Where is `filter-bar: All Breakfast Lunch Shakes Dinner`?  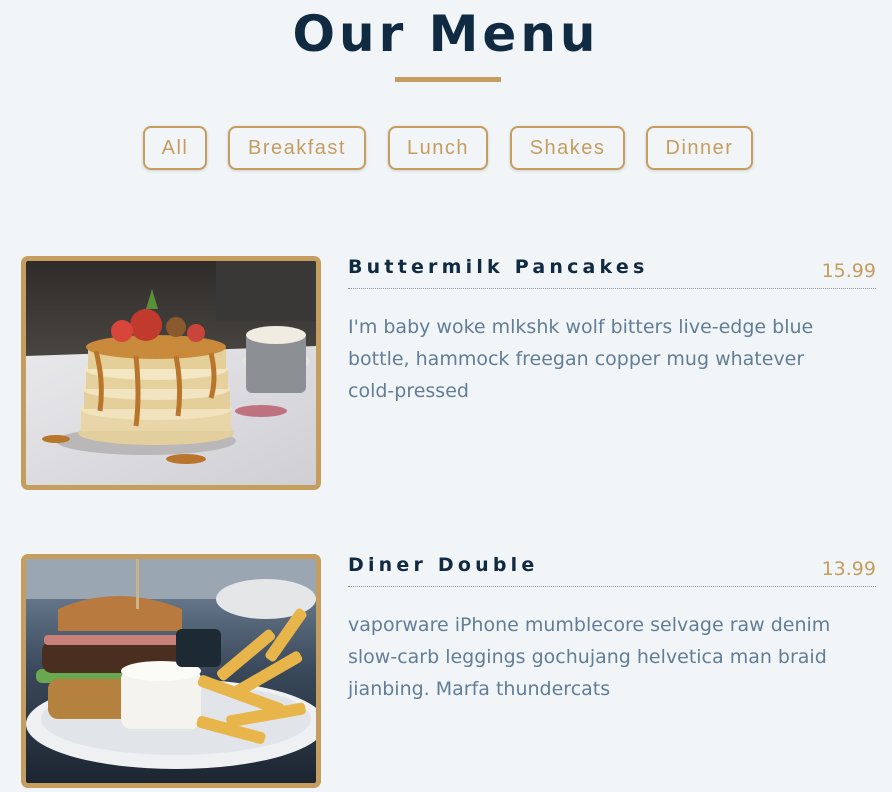 filter-bar: All Breakfast Lunch Shakes Dinner is located at coordinates (446, 149).